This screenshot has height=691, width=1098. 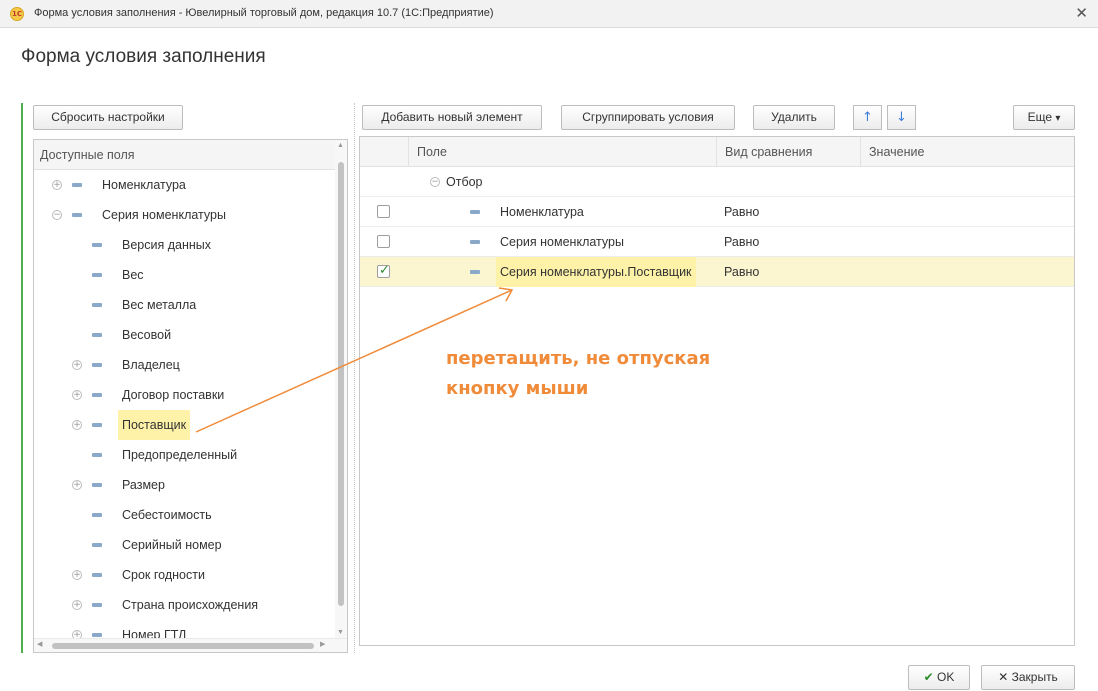 What do you see at coordinates (788, 152) in the screenshot?
I see `column-header-comparison: Вид сравнения` at bounding box center [788, 152].